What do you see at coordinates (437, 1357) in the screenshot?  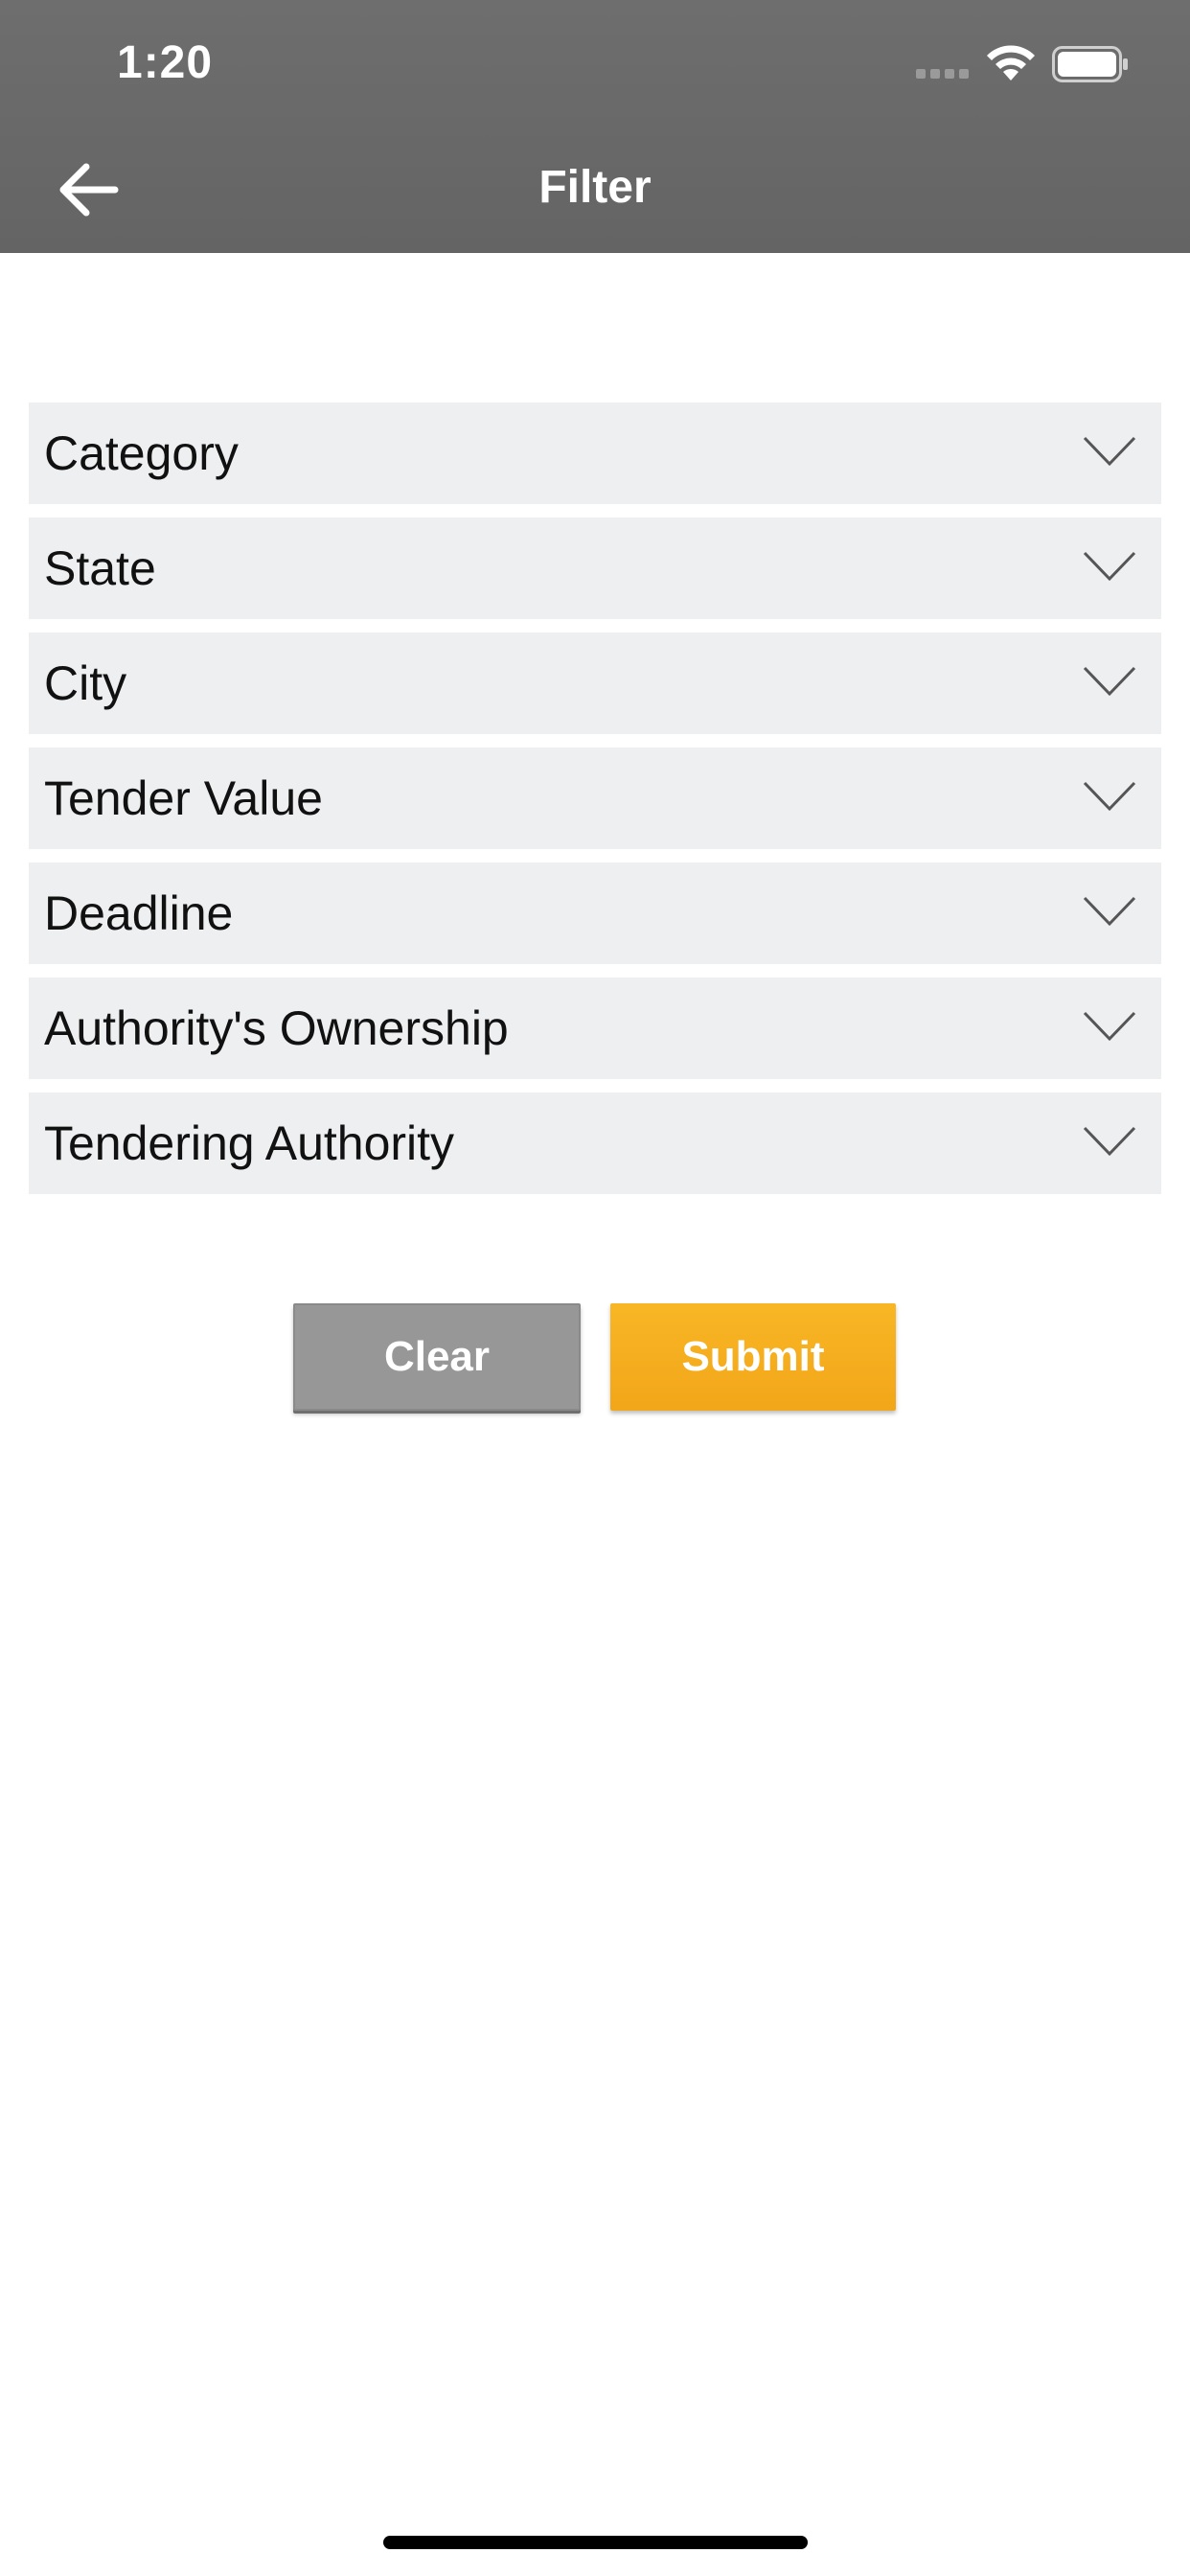 I see `clear-button: Clear` at bounding box center [437, 1357].